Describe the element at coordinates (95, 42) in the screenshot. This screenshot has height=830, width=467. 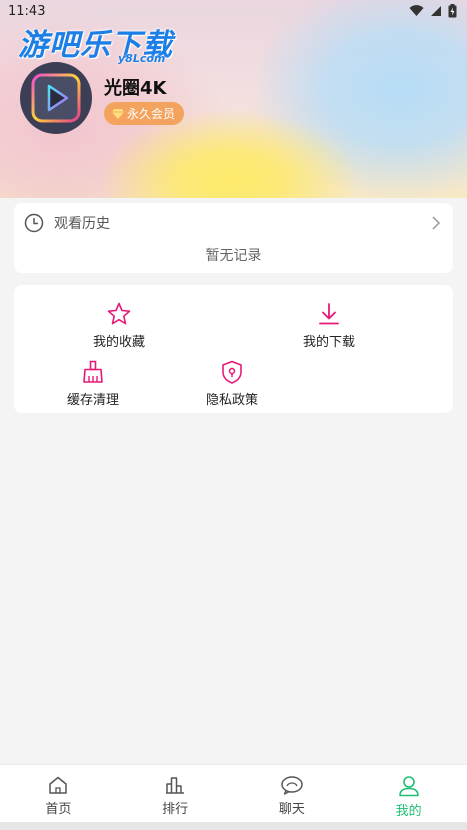
I see `watermark-logo: 游吧乐下载 y8Lcom` at that location.